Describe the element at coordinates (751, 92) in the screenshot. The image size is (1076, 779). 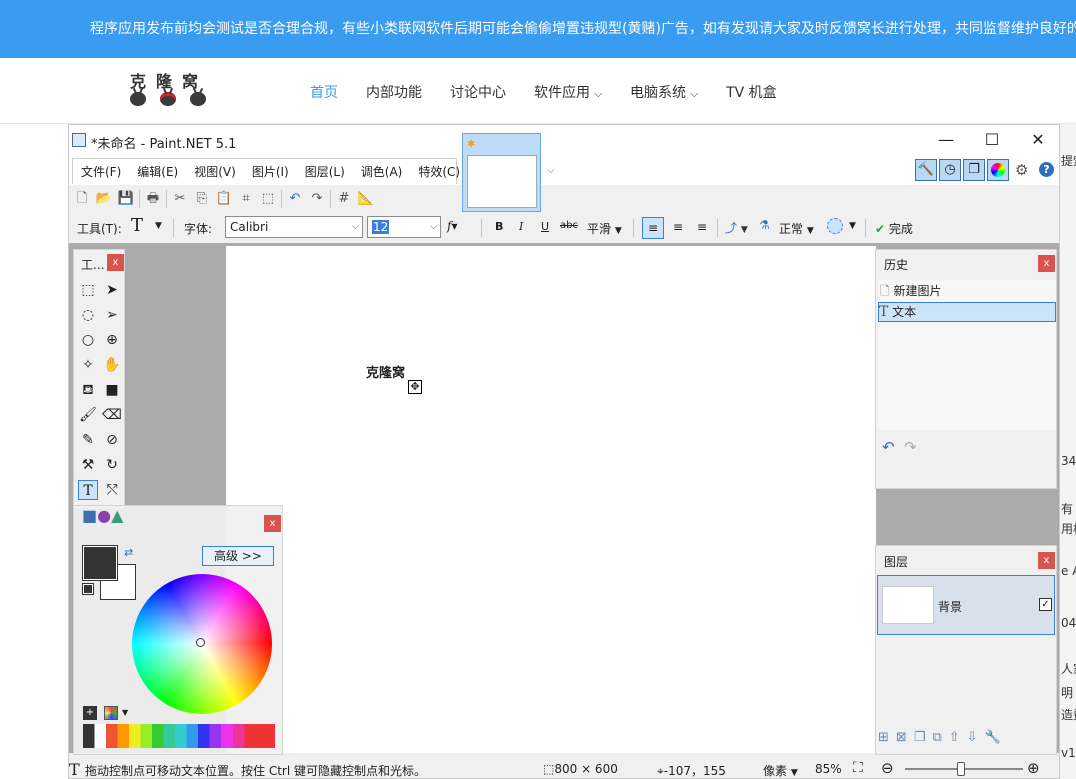
I see `nav-tv: TV 机盒` at that location.